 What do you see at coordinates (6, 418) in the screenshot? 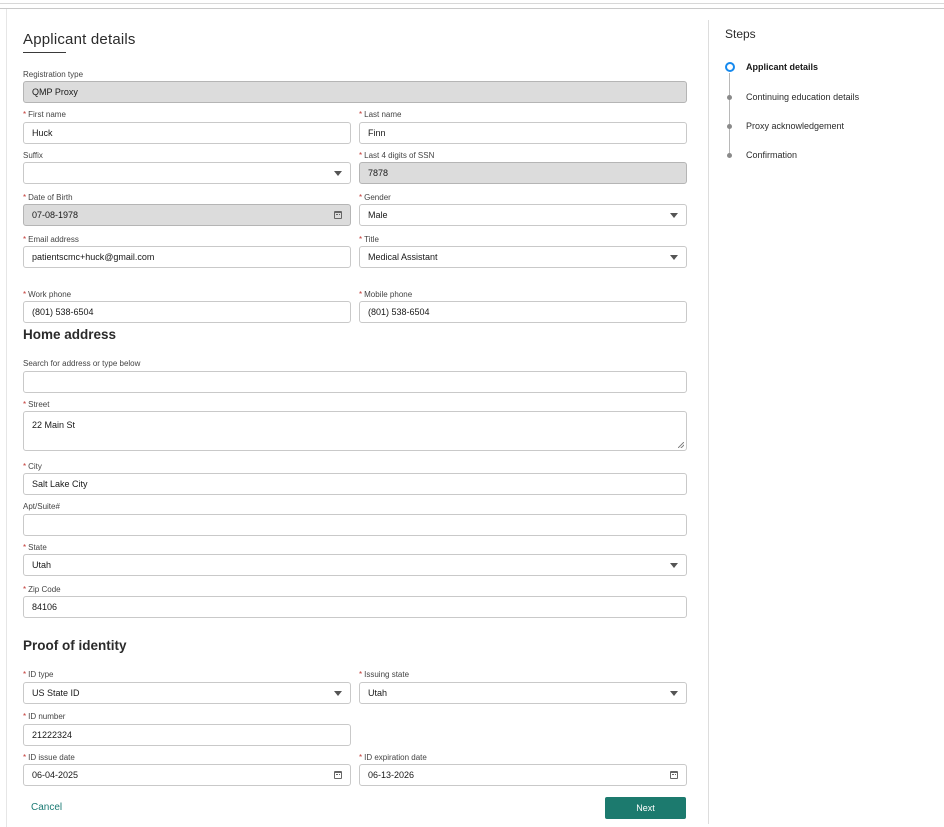
I see `panel-border` at bounding box center [6, 418].